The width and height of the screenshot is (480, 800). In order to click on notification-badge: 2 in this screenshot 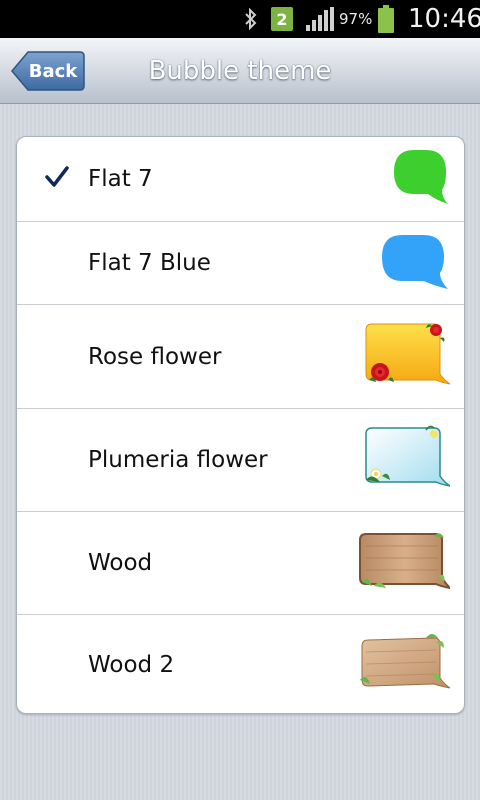, I will do `click(282, 19)`.